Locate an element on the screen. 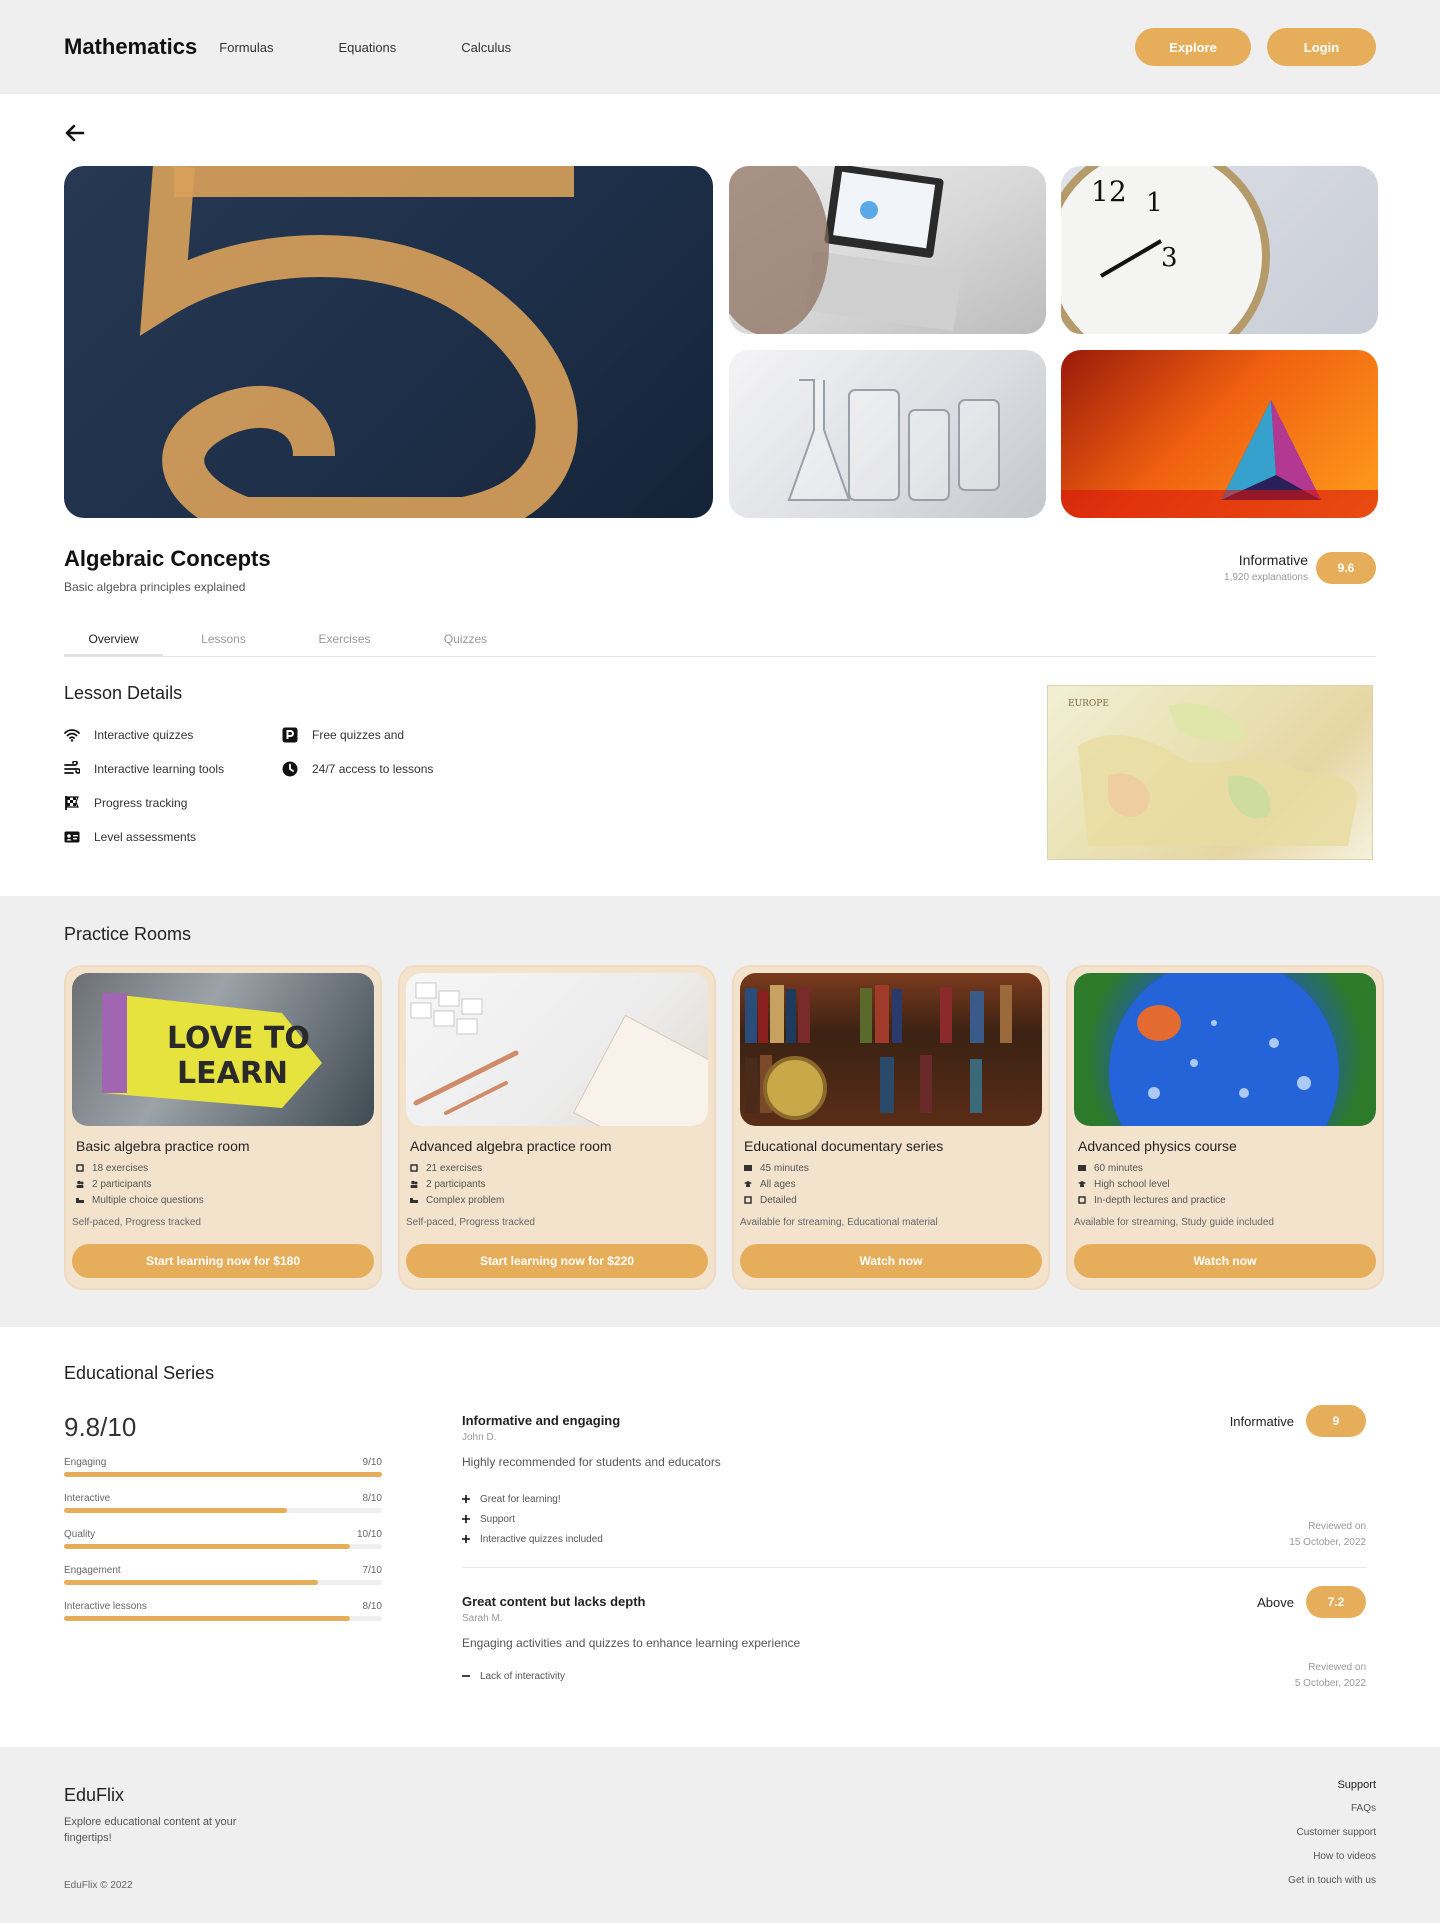 The image size is (1440, 1923). tab-quizzes: Quizzes is located at coordinates (465, 640).